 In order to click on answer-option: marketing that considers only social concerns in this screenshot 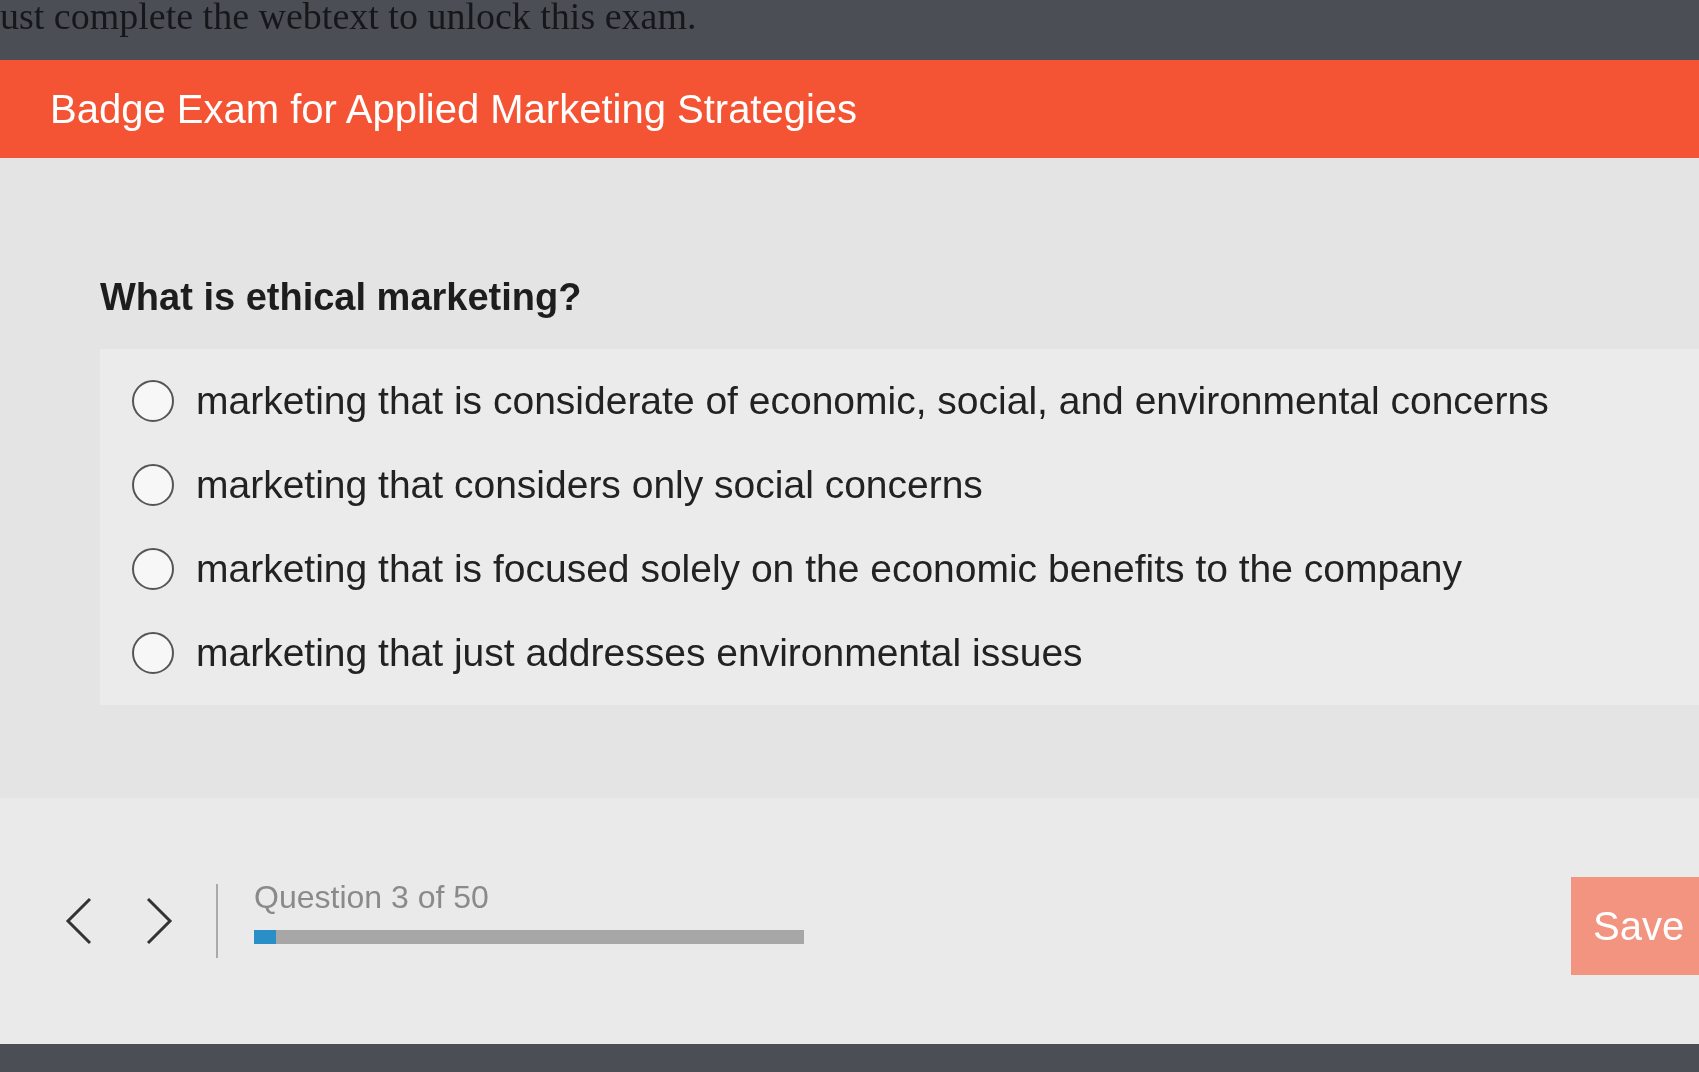, I will do `click(915, 485)`.